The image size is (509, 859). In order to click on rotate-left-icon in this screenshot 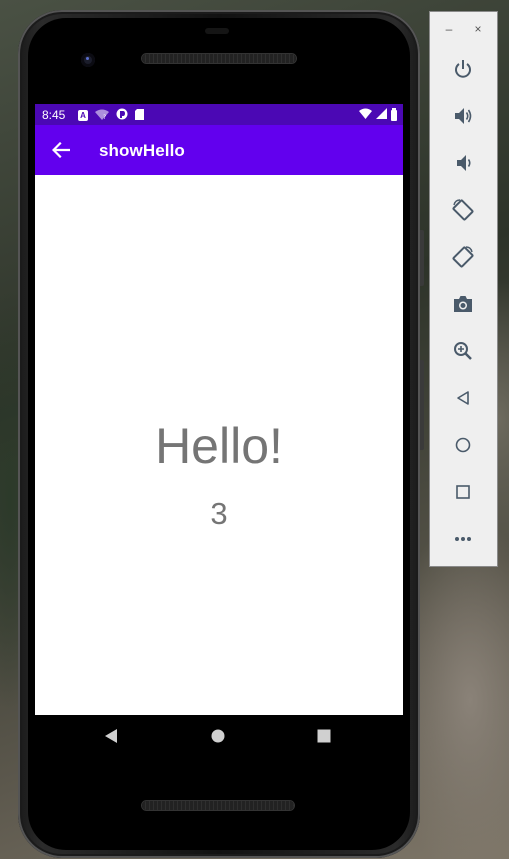, I will do `click(463, 210)`.